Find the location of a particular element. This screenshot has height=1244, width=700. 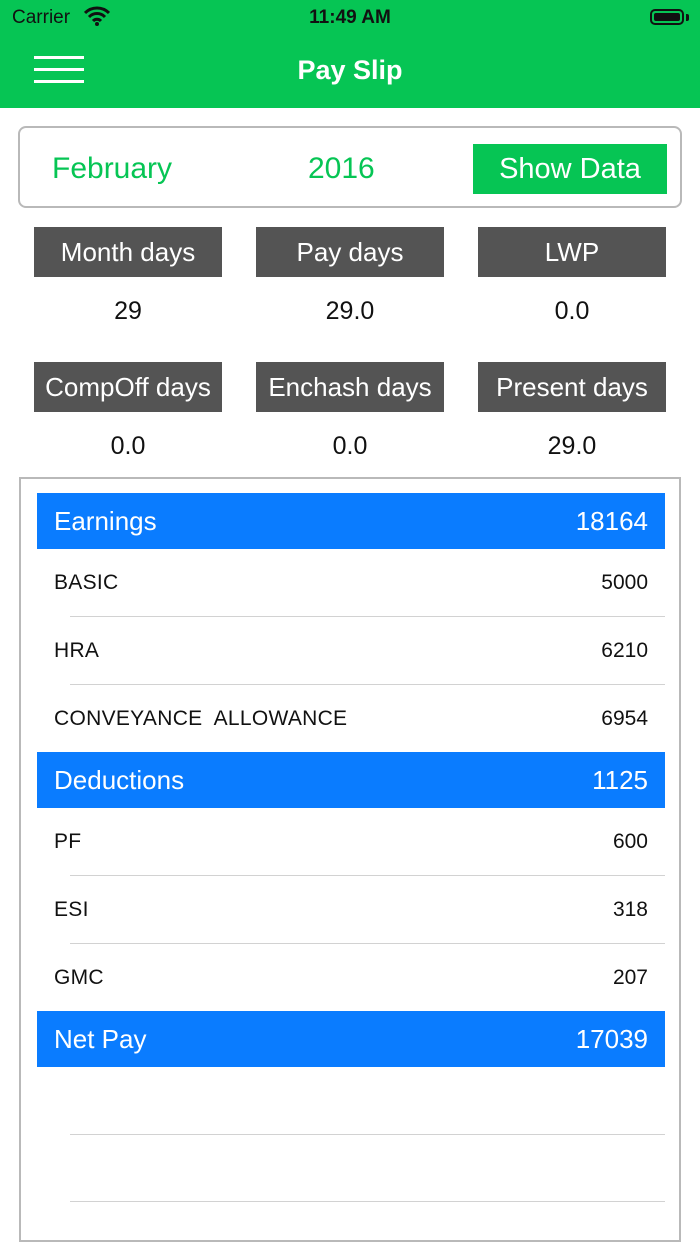

stat-label: LWP is located at coordinates (572, 252).